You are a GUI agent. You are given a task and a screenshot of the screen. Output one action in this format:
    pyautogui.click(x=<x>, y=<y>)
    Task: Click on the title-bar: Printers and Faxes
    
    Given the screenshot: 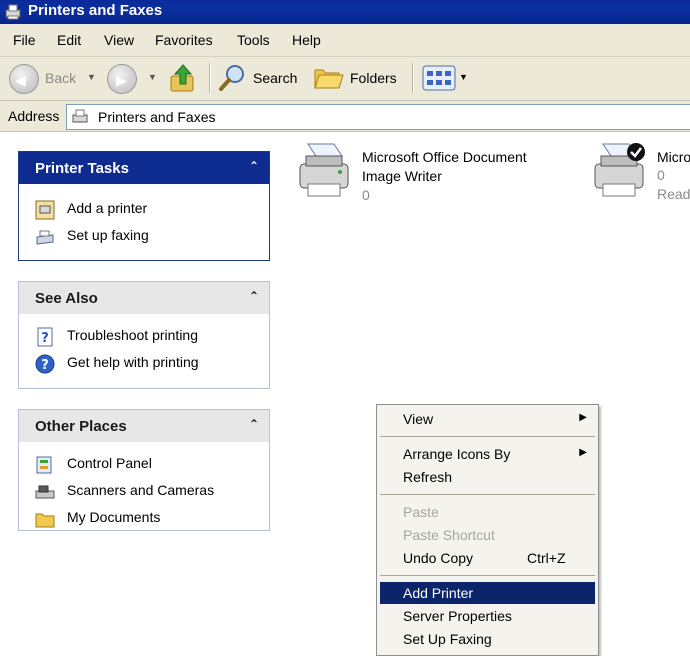 What is the action you would take?
    pyautogui.click(x=345, y=12)
    